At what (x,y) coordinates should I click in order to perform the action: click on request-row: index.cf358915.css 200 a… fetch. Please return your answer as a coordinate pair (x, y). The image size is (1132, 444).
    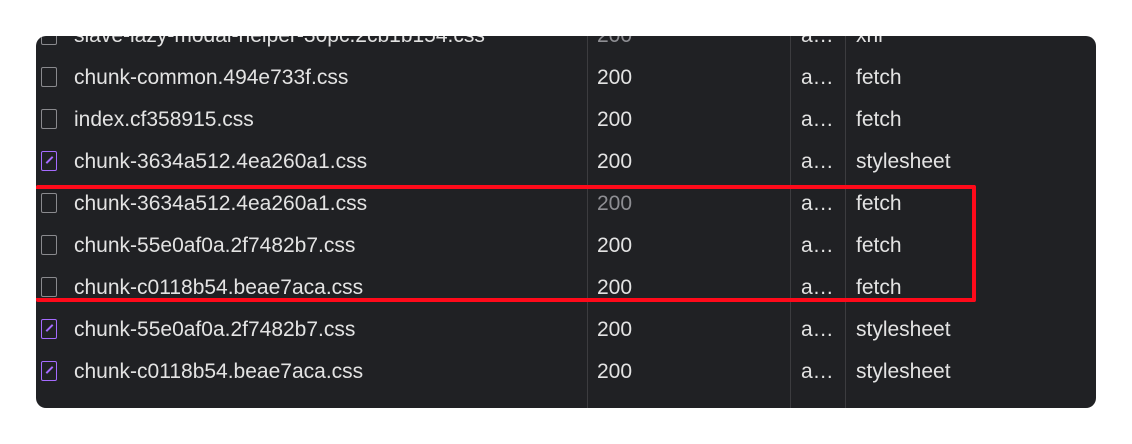
    Looking at the image, I should click on (566, 120).